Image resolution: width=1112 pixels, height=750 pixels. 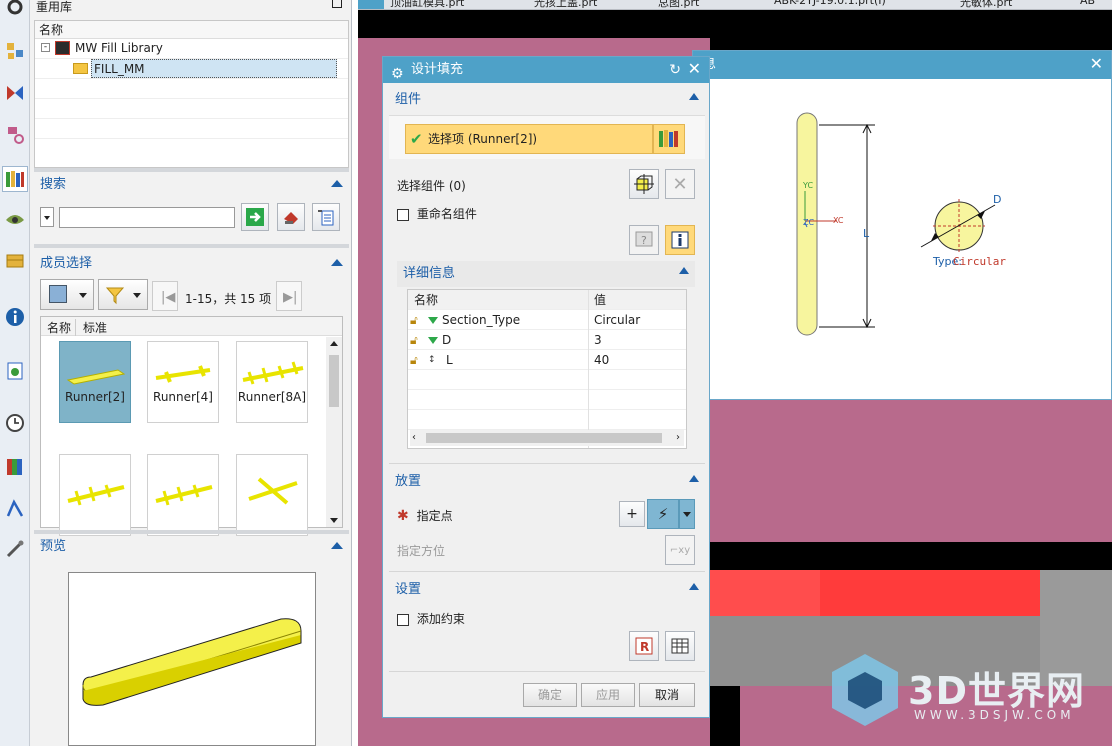 What do you see at coordinates (669, 139) in the screenshot?
I see `reuse-library-button` at bounding box center [669, 139].